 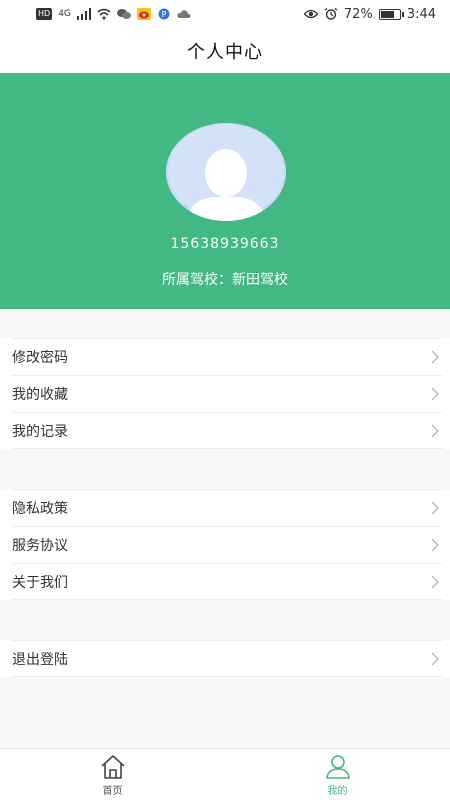 What do you see at coordinates (40, 431) in the screenshot?
I see `menu-item-label: 我的记录` at bounding box center [40, 431].